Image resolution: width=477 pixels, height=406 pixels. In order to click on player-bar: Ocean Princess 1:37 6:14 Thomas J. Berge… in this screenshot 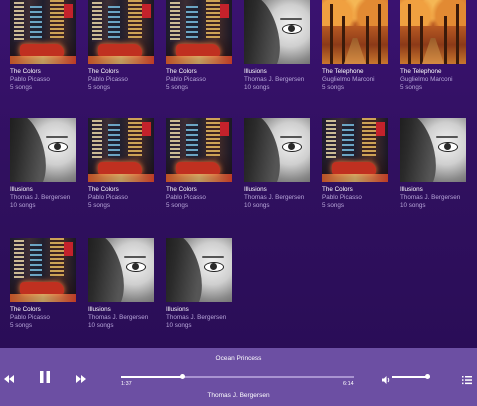, I will do `click(238, 377)`.